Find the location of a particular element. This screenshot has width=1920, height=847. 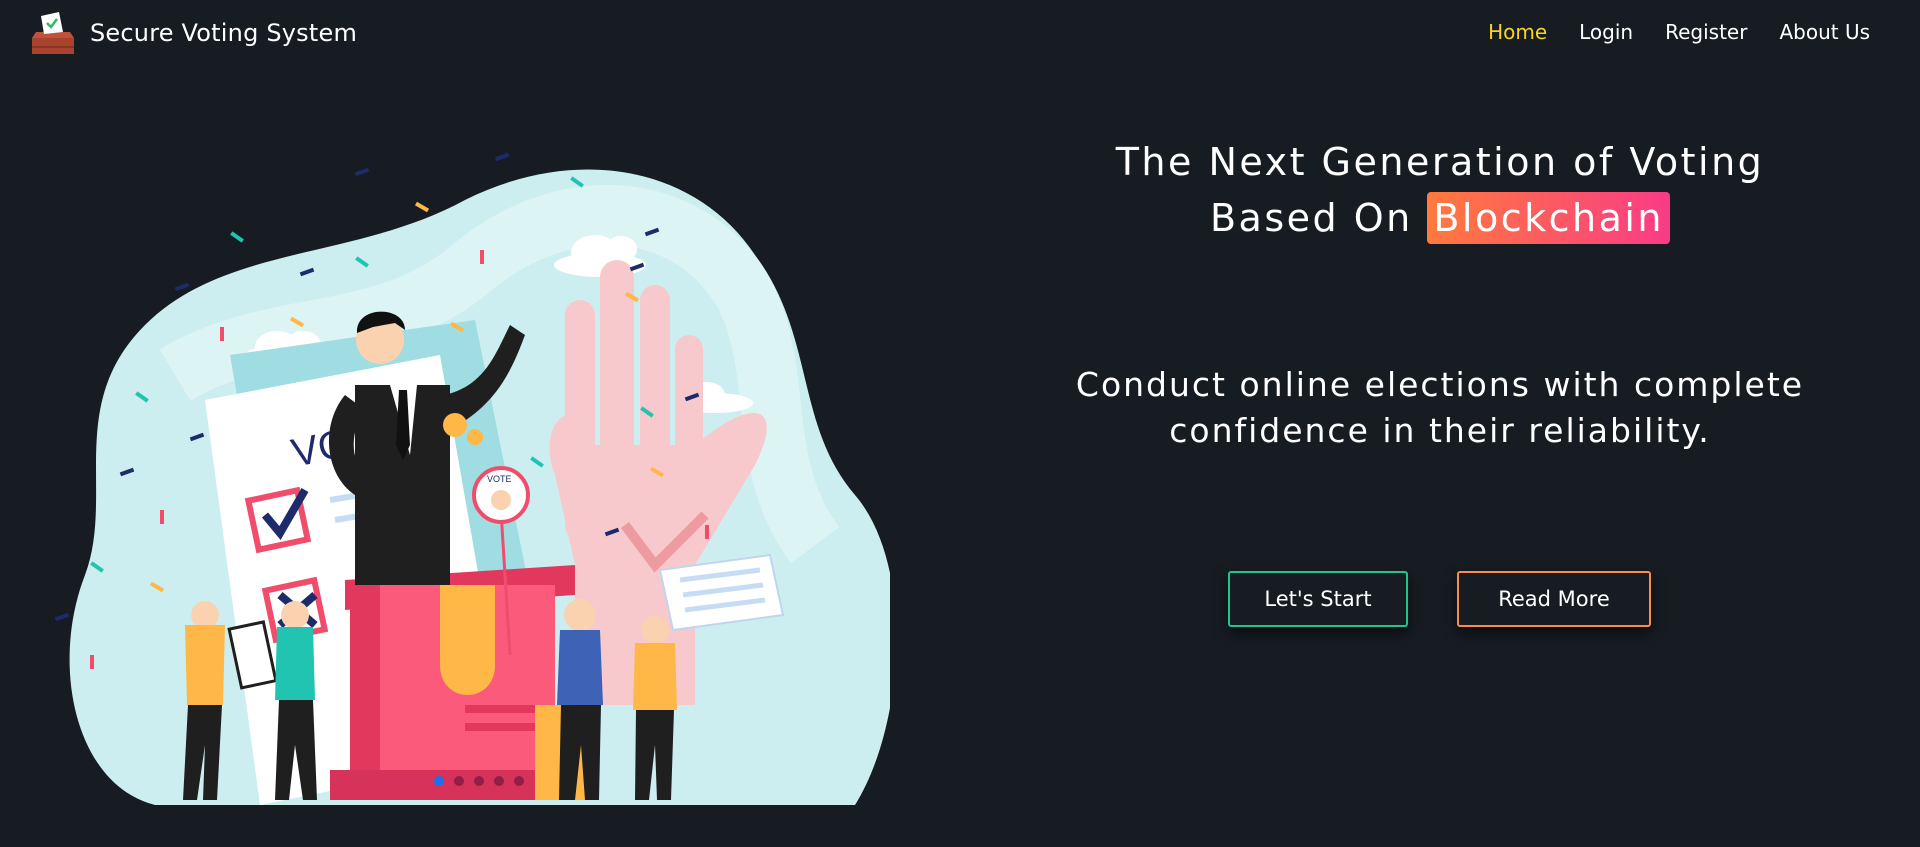

hero-subtitle-line2: confidence in their reliability. is located at coordinates (1440, 430).